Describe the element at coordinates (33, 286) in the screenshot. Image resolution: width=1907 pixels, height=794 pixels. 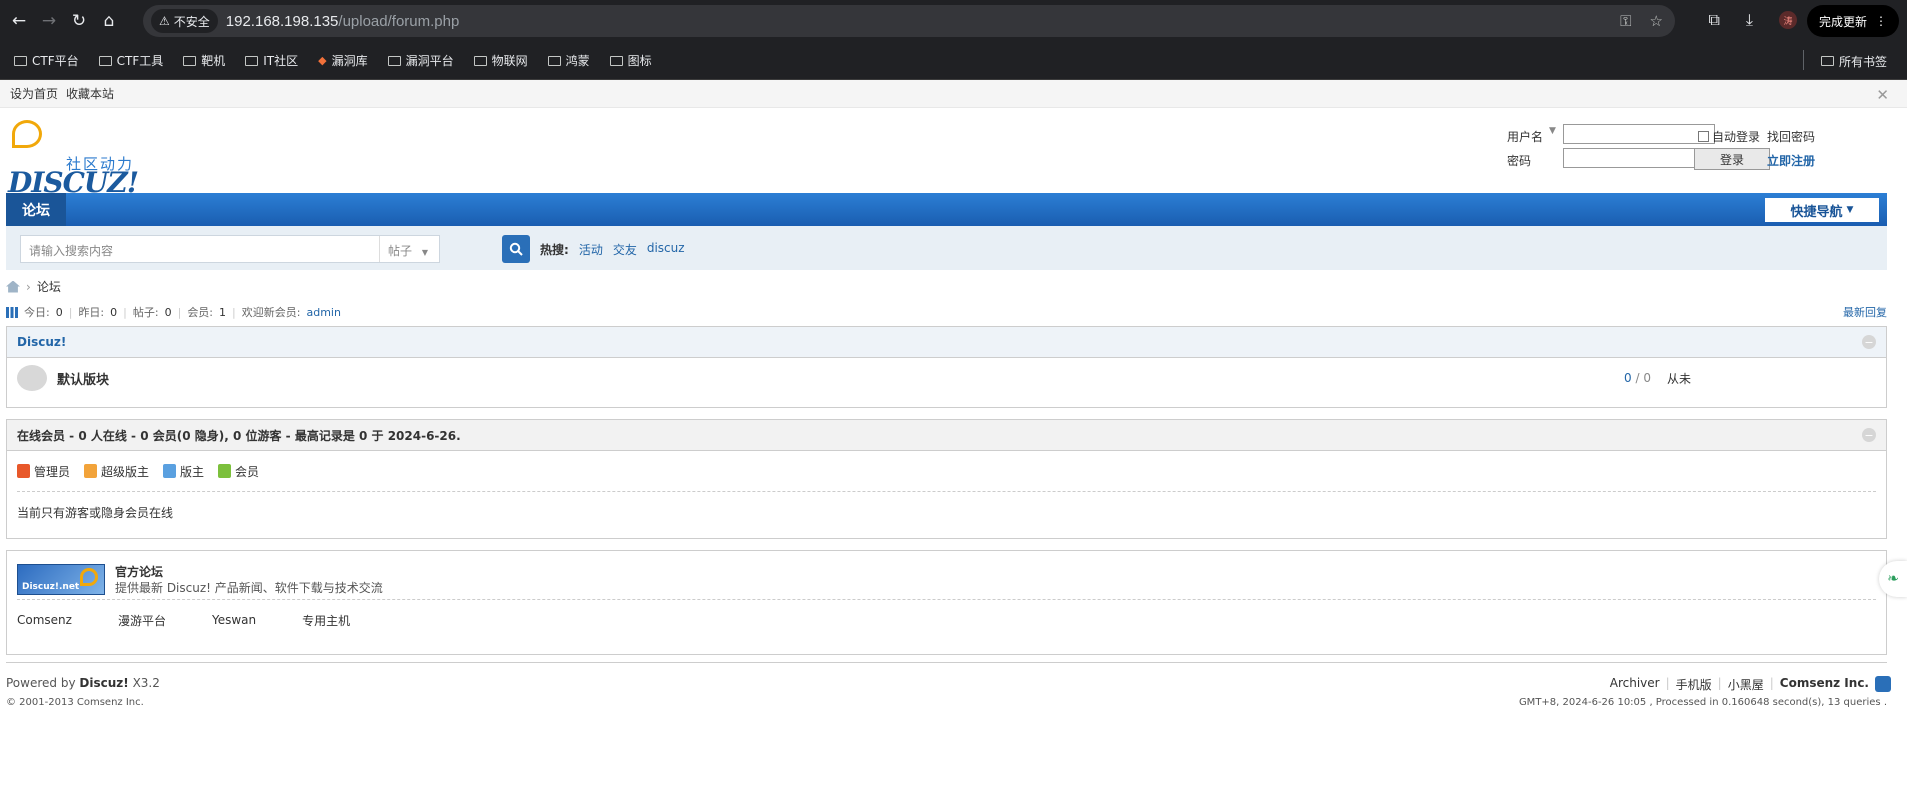
I see `breadcrumb: › 论坛` at that location.